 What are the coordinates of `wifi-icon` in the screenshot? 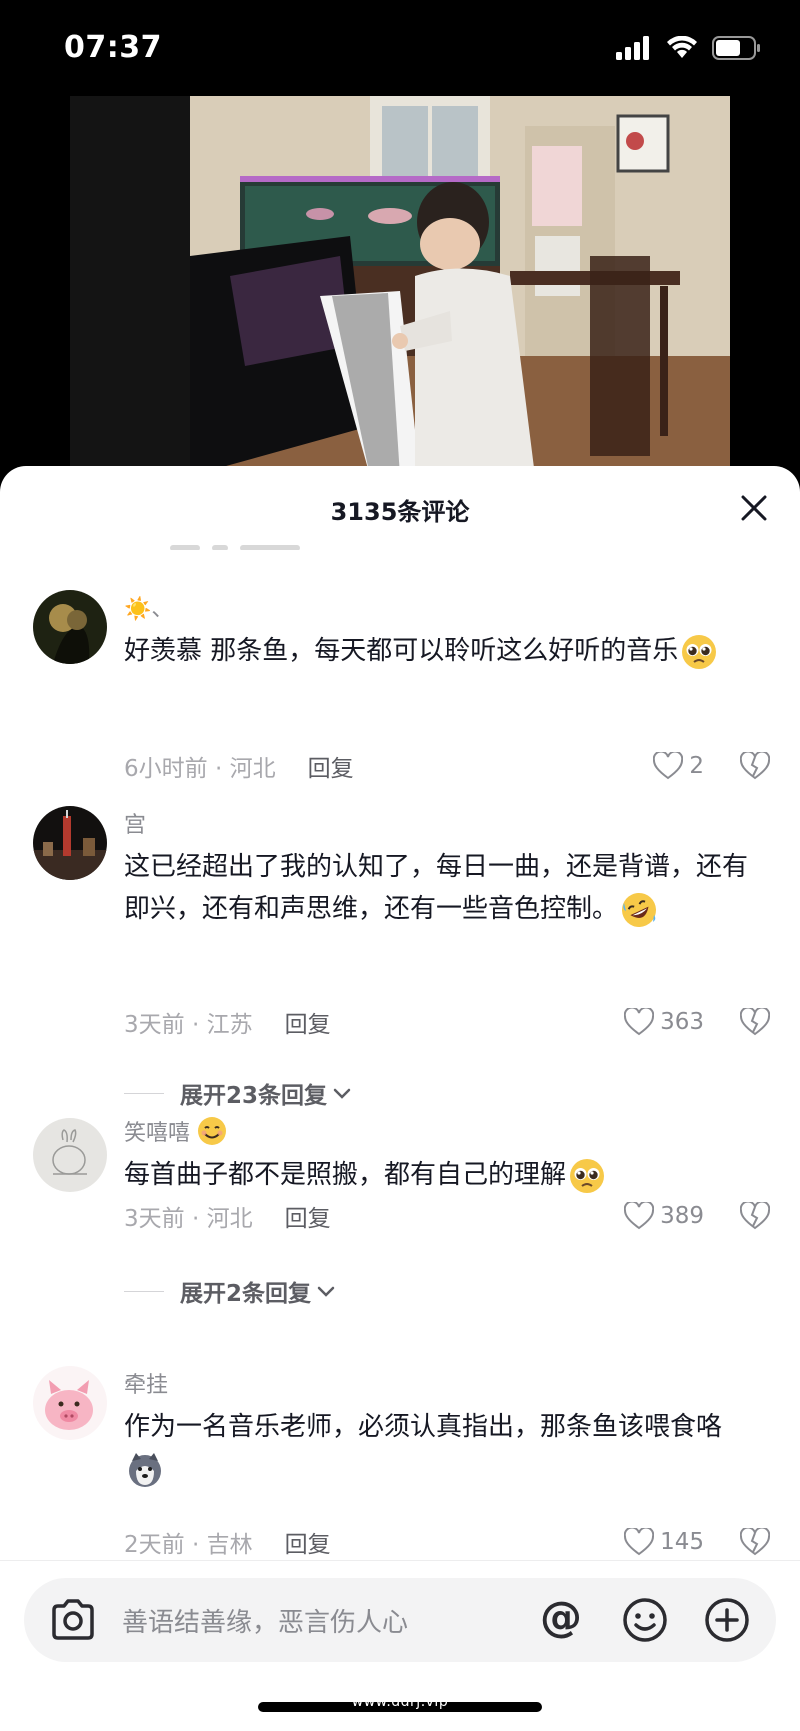 It's located at (682, 47).